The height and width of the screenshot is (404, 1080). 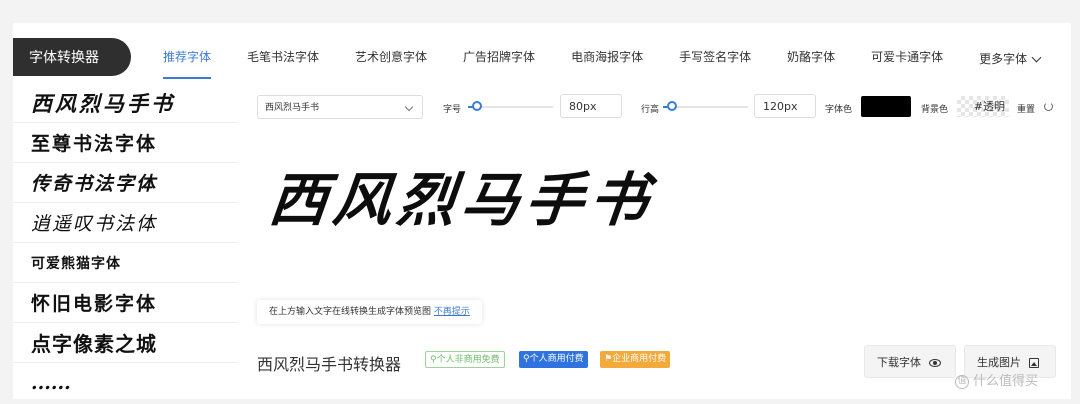 What do you see at coordinates (886, 106) in the screenshot?
I see `font-color-picker` at bounding box center [886, 106].